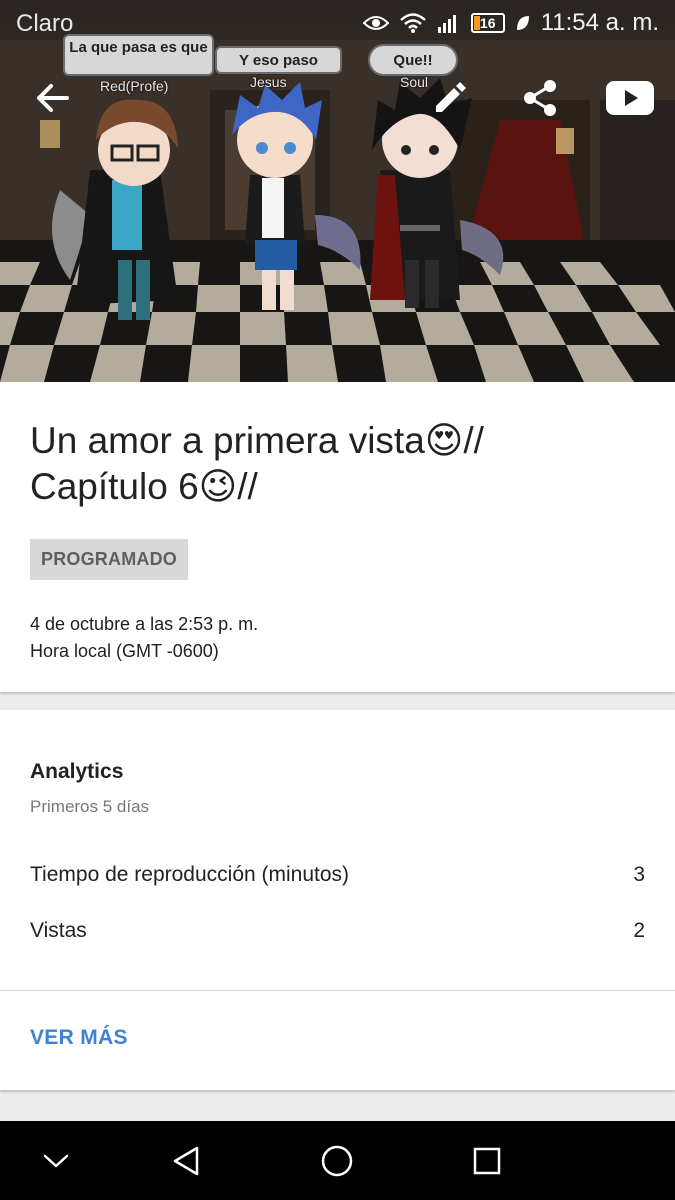 The image size is (675, 1200). I want to click on speech-bubble-text: Que!!, so click(413, 60).